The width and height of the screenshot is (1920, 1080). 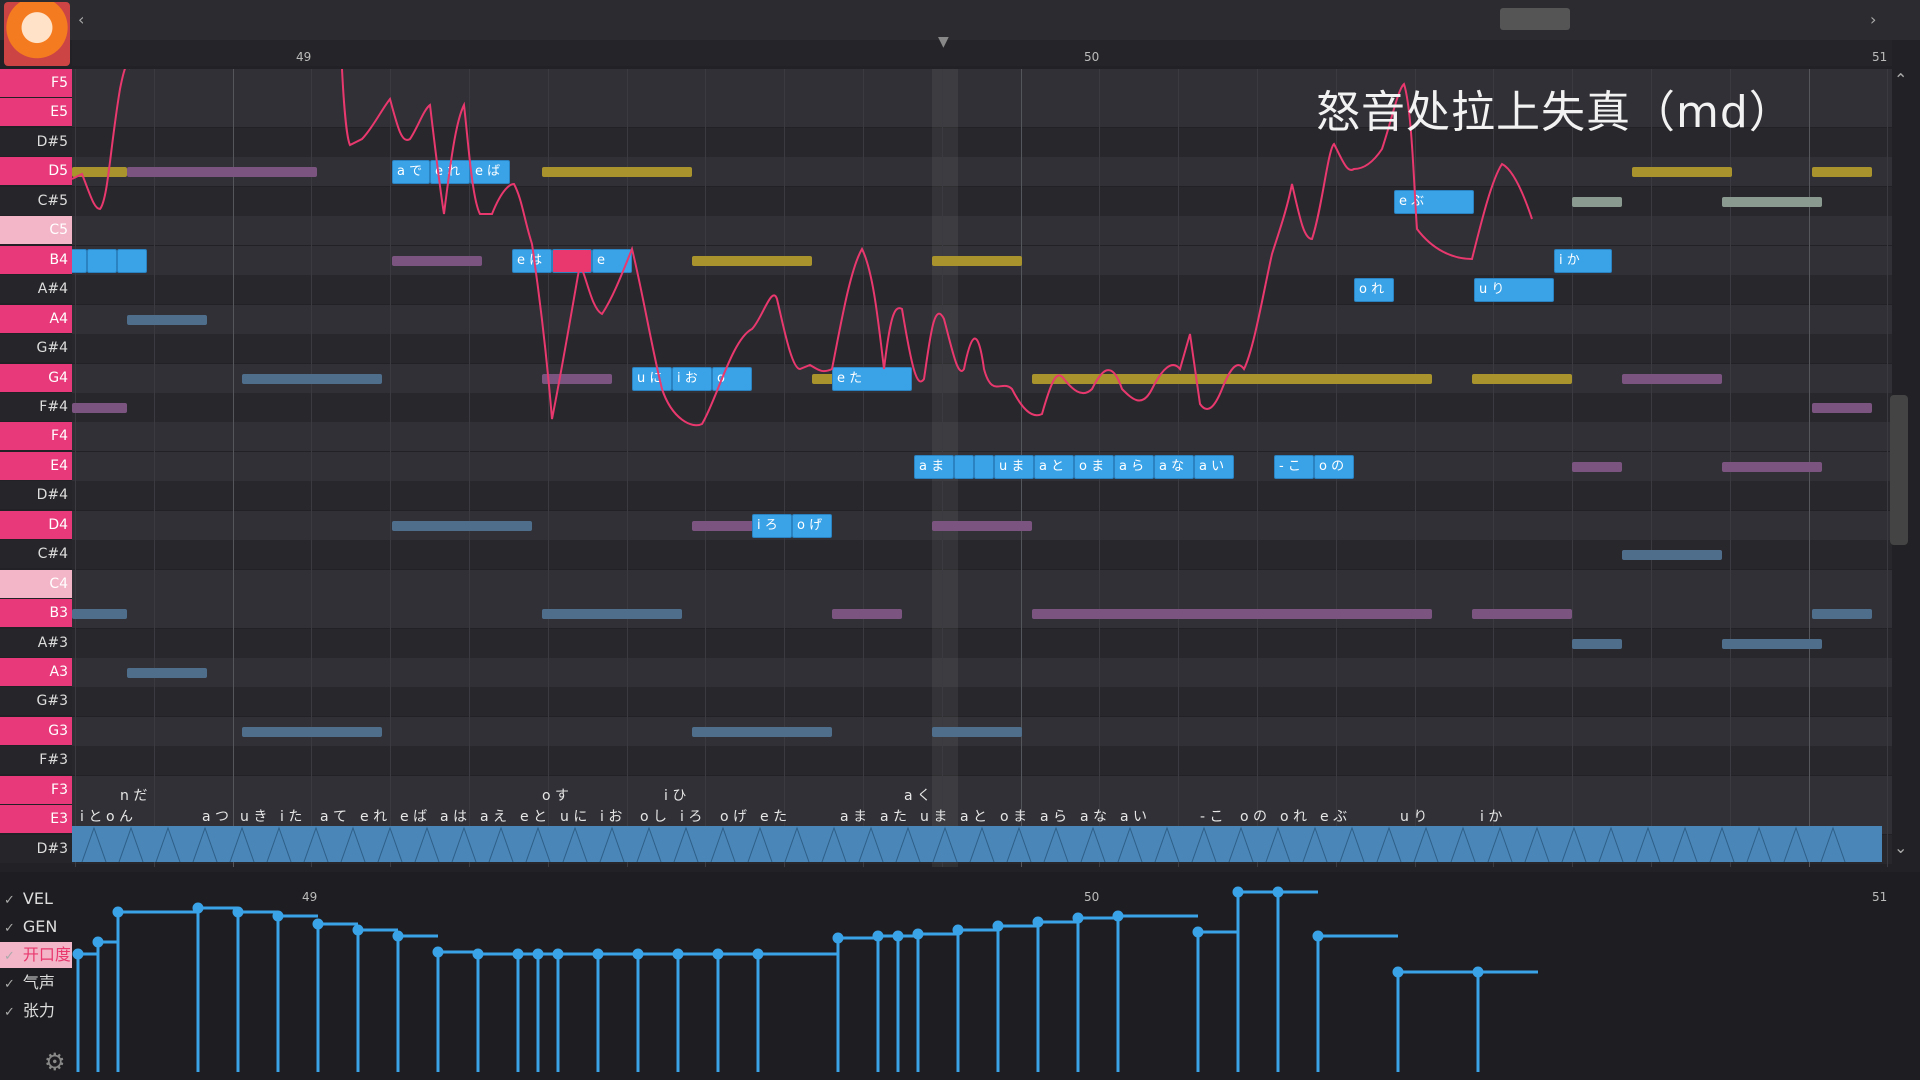 I want to click on phoneme-label: u き, so click(x=253, y=816).